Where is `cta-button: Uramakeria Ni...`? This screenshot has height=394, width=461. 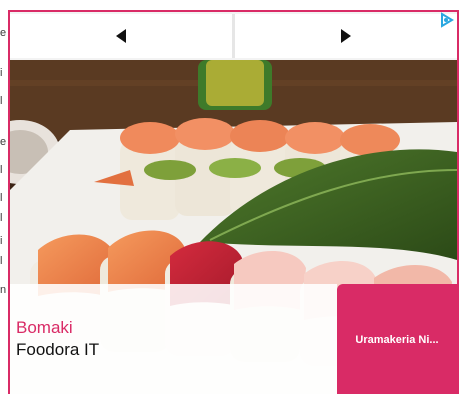 cta-button: Uramakeria Ni... is located at coordinates (397, 339).